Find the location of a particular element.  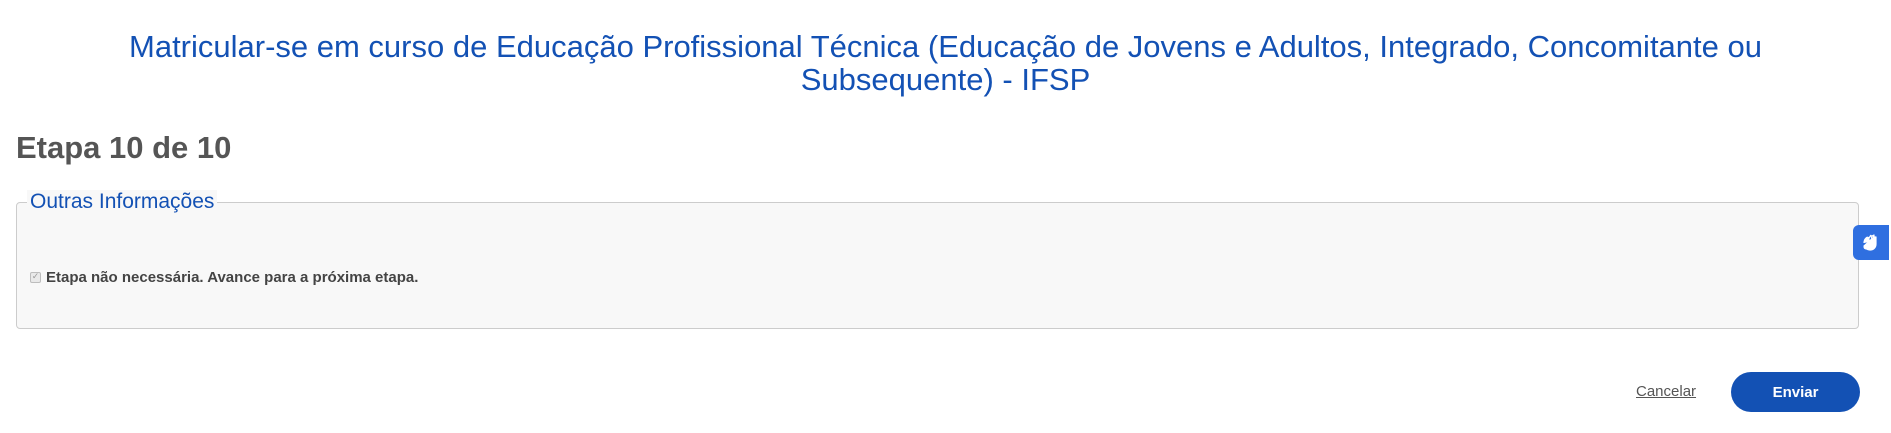

skip-step-checkbox: ✓ is located at coordinates (35, 277).